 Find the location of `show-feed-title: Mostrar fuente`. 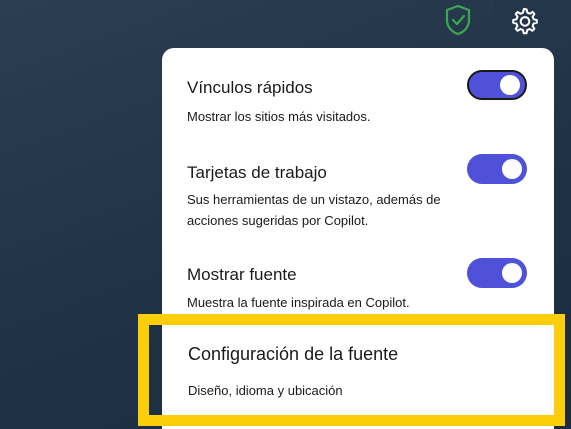

show-feed-title: Mostrar fuente is located at coordinates (242, 274).